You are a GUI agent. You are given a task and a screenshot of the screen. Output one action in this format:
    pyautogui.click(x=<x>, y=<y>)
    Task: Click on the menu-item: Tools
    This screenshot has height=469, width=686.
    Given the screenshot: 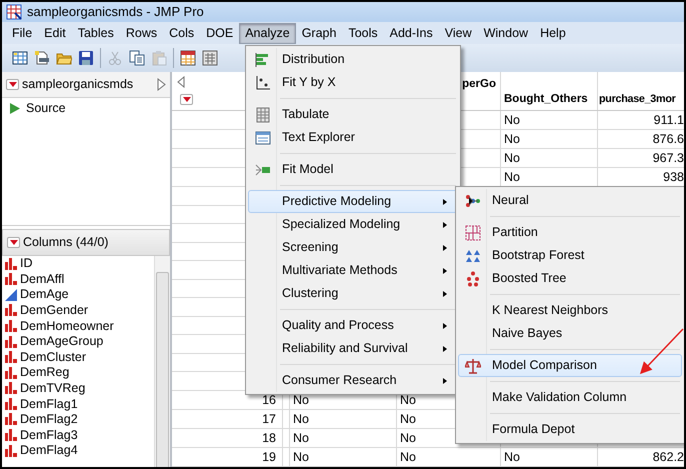 What is the action you would take?
    pyautogui.click(x=363, y=33)
    